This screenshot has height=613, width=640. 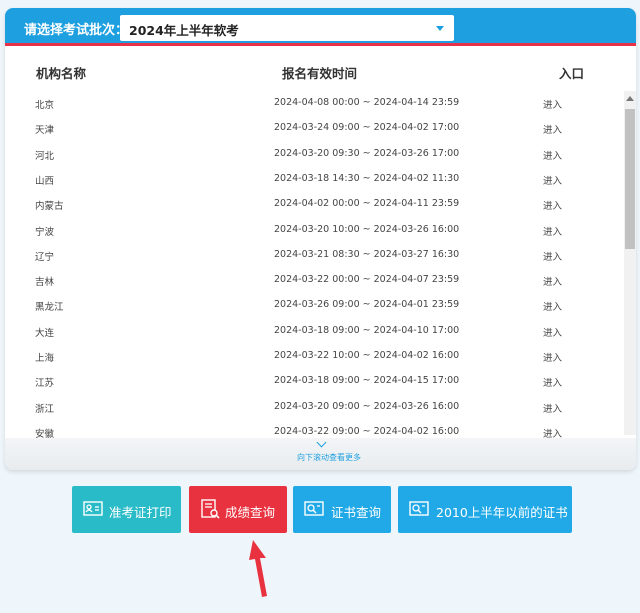 What do you see at coordinates (367, 355) in the screenshot?
I see `registration-time: 2024-03-22 10:00 ~ 2024-04-02 16:00` at bounding box center [367, 355].